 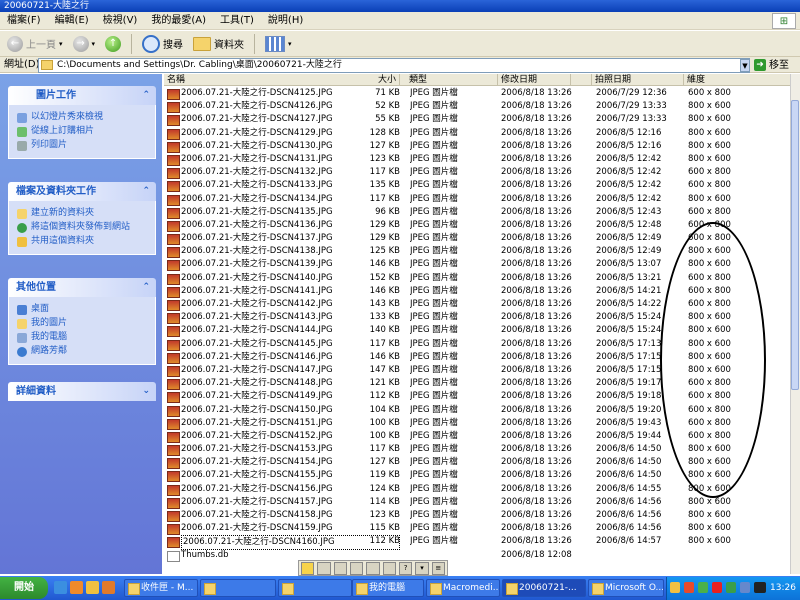 What do you see at coordinates (422, 568) in the screenshot?
I see `chevron-down-icon: ▾` at bounding box center [422, 568].